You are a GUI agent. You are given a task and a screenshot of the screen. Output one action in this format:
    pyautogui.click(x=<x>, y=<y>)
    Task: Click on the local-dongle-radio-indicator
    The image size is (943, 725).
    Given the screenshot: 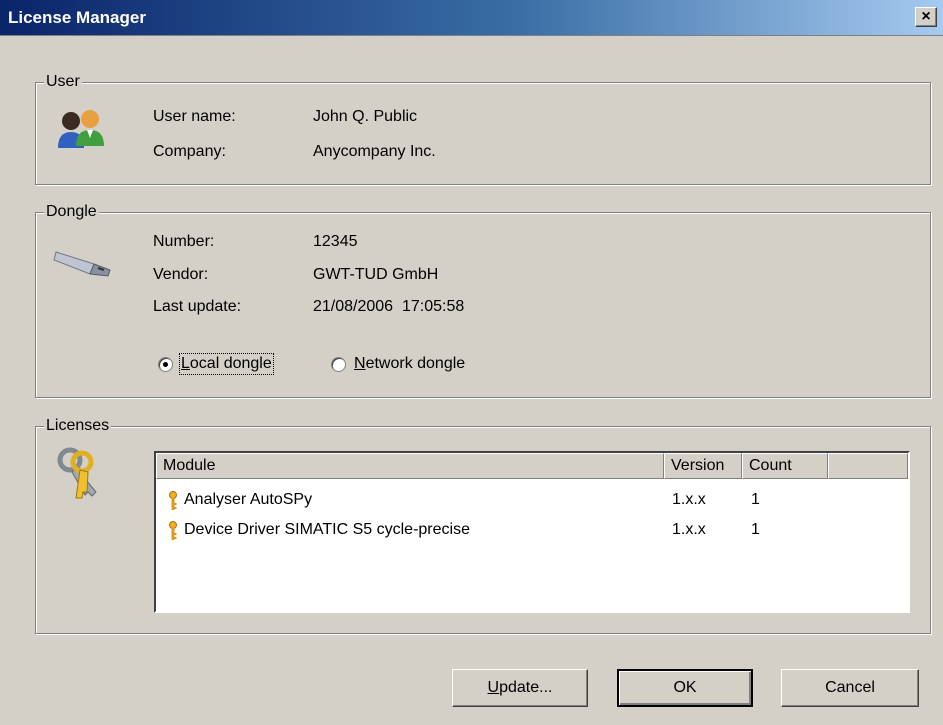 What is the action you would take?
    pyautogui.click(x=165, y=364)
    